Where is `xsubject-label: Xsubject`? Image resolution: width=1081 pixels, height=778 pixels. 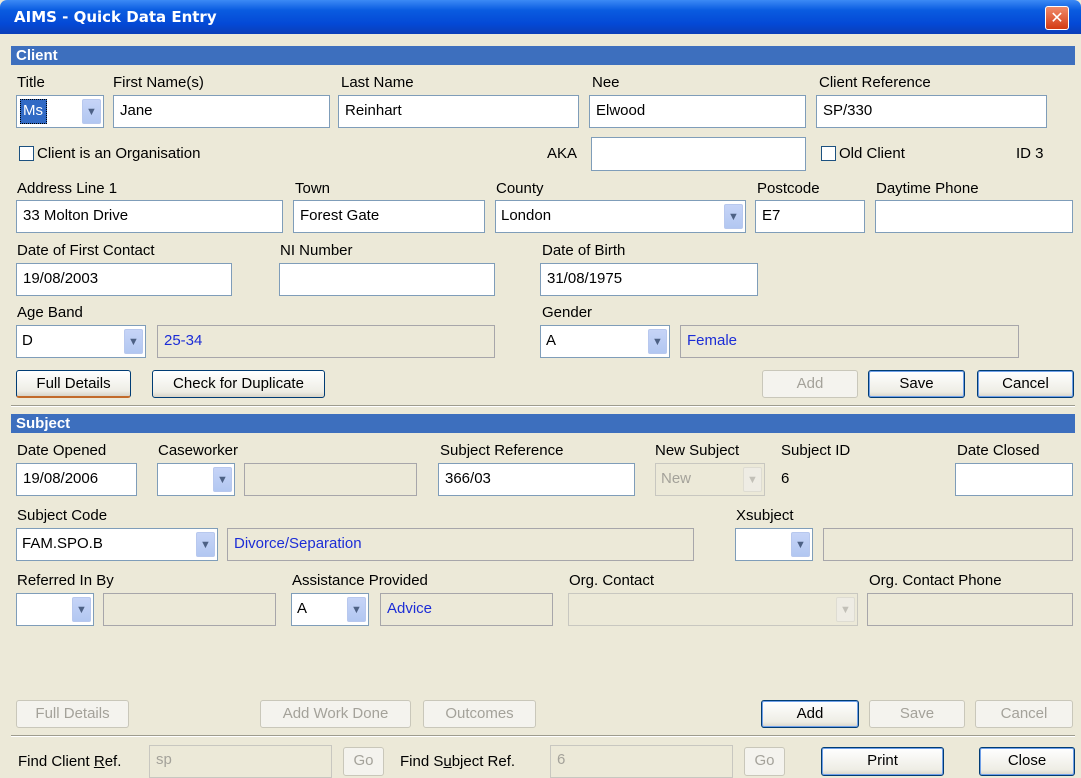 xsubject-label: Xsubject is located at coordinates (765, 515).